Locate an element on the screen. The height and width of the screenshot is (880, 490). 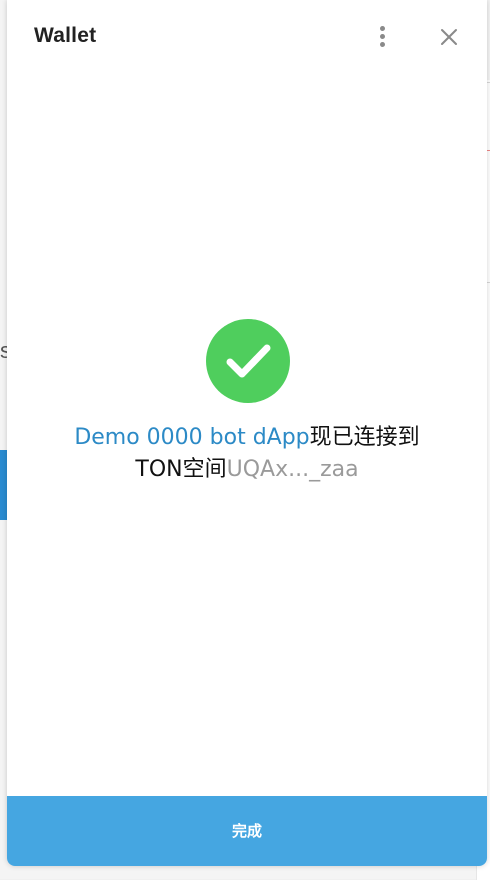
connection-message: Demo 0000 bot dApp现已连接到 TON空间UQAx..._zaa is located at coordinates (247, 454).